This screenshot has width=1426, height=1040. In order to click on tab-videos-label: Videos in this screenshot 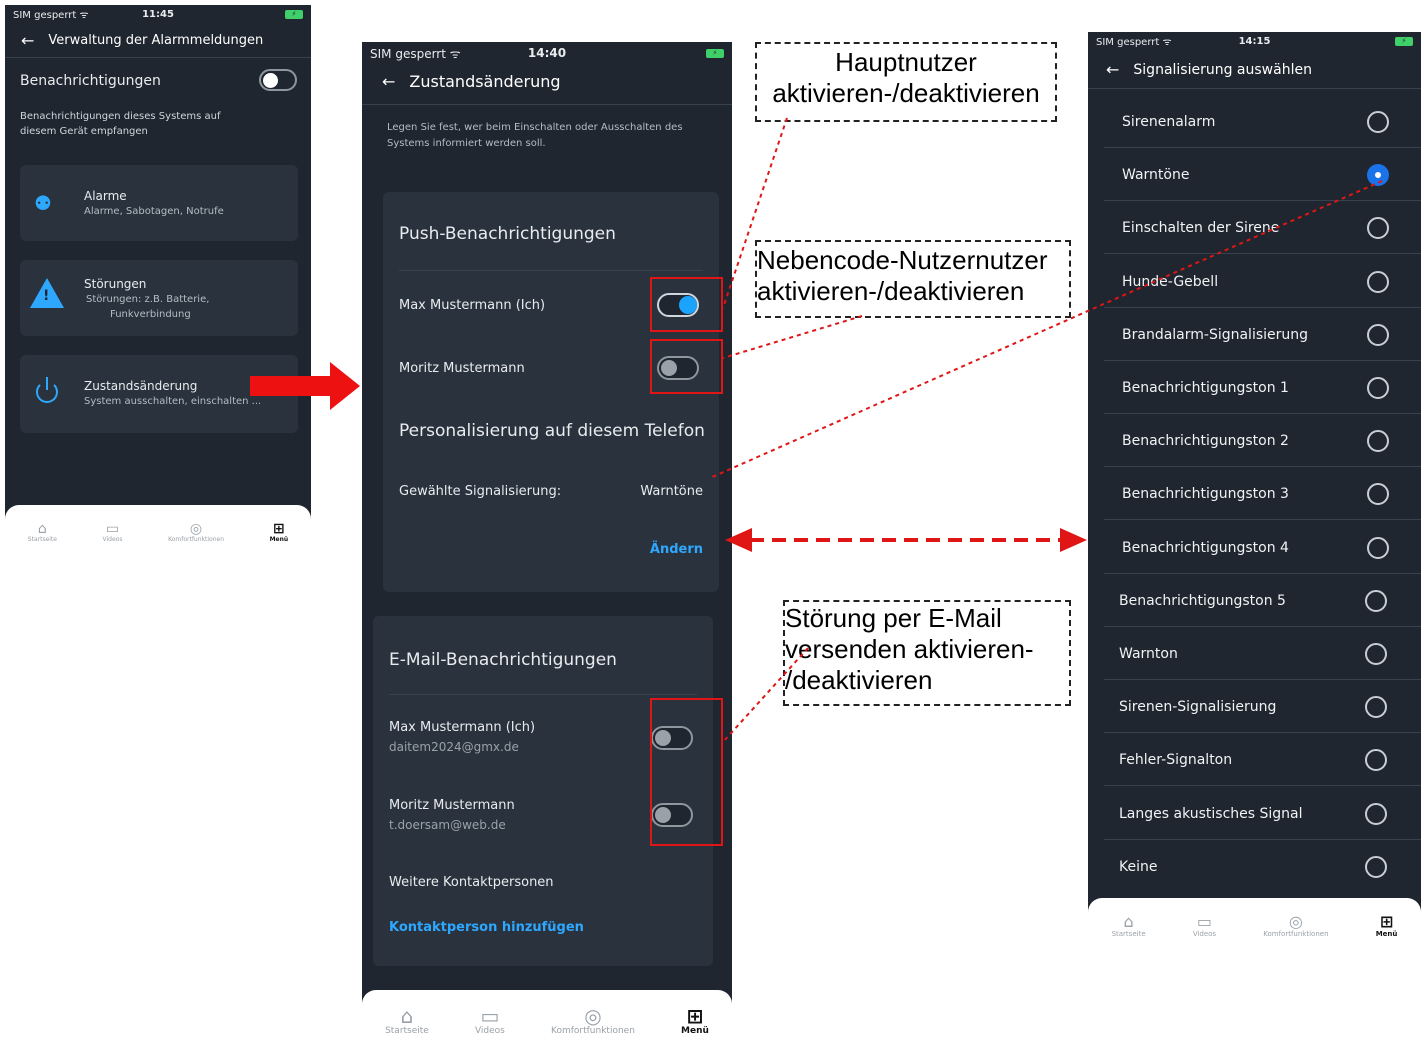, I will do `click(112, 539)`.